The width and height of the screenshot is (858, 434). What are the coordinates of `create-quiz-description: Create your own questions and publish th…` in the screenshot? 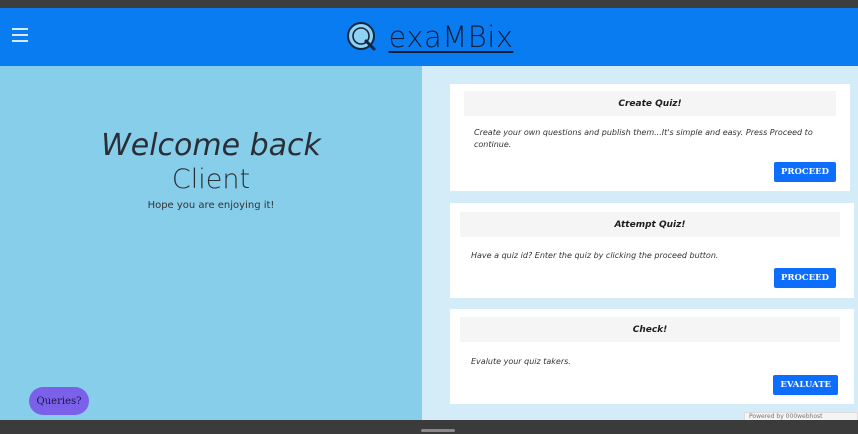 It's located at (643, 138).